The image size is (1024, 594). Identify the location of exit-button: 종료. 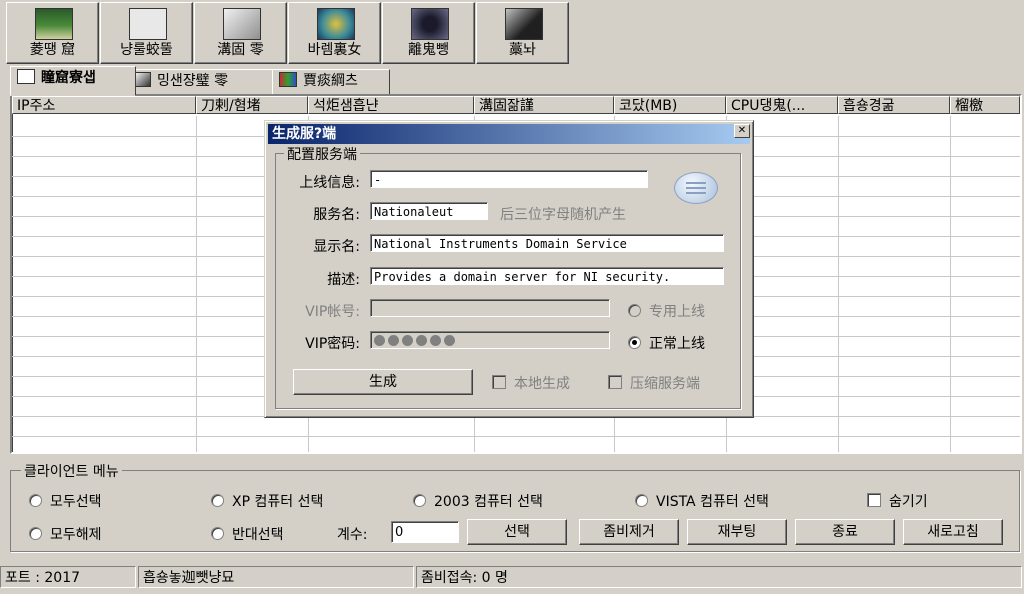
(845, 532).